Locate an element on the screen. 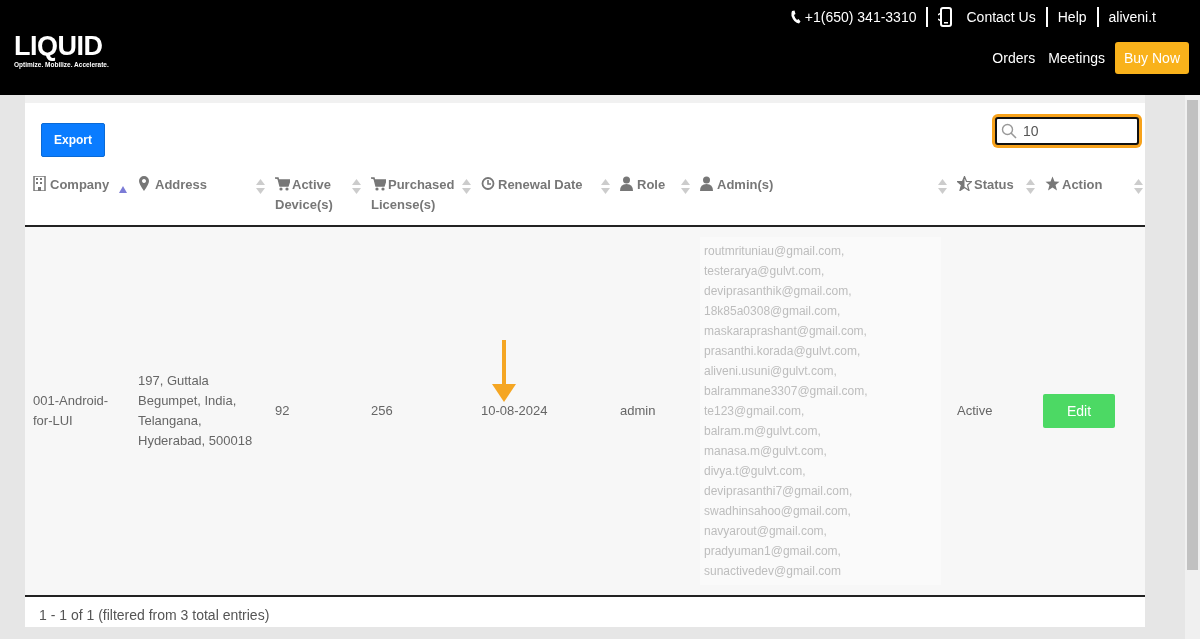 Image resolution: width=1200 pixels, height=639 pixels. admin-email: prasanthi.korada@gulvt.com, is located at coordinates (783, 351).